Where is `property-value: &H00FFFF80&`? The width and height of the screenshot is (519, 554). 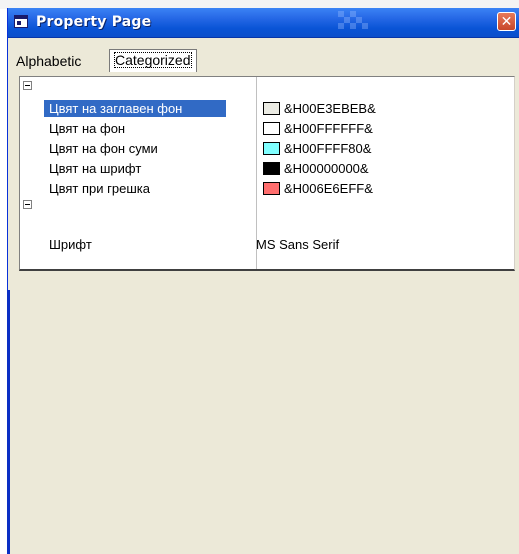
property-value: &H00FFFF80& is located at coordinates (317, 148).